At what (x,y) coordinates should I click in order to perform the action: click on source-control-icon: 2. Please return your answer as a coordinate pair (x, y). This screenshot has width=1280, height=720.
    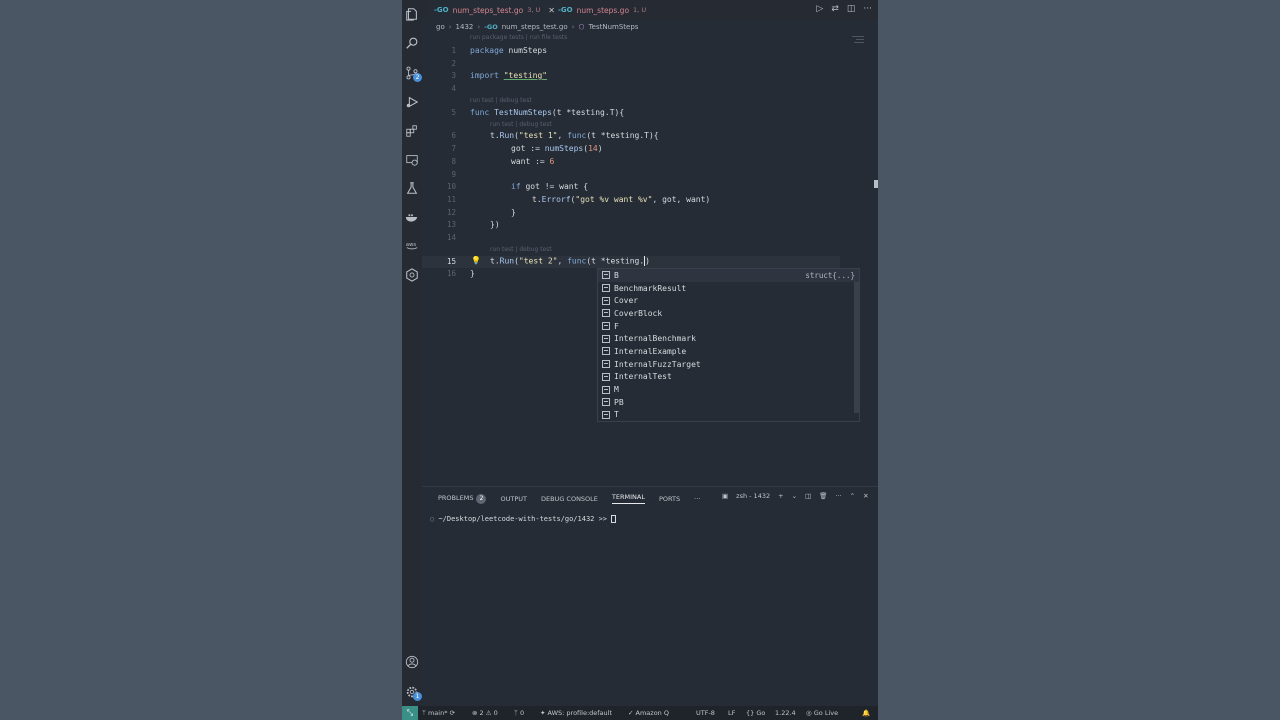
    Looking at the image, I should click on (413, 73).